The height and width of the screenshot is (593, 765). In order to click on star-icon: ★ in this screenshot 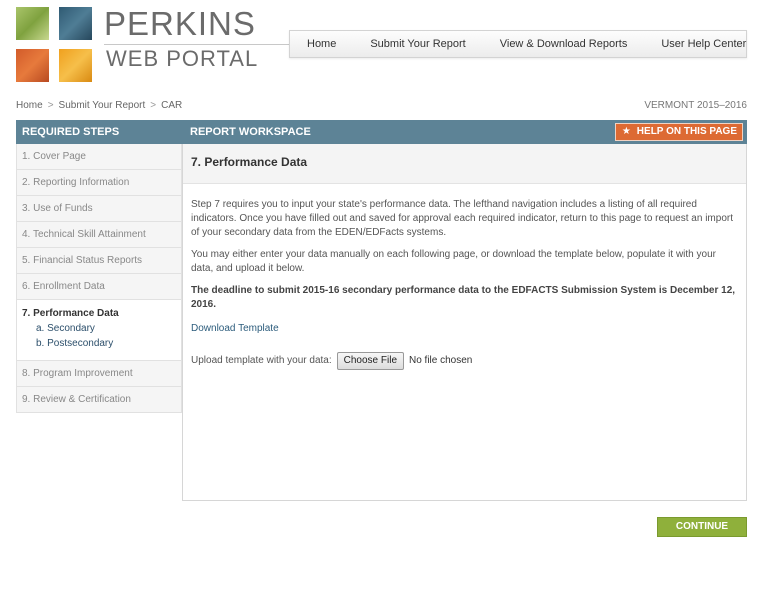, I will do `click(626, 131)`.